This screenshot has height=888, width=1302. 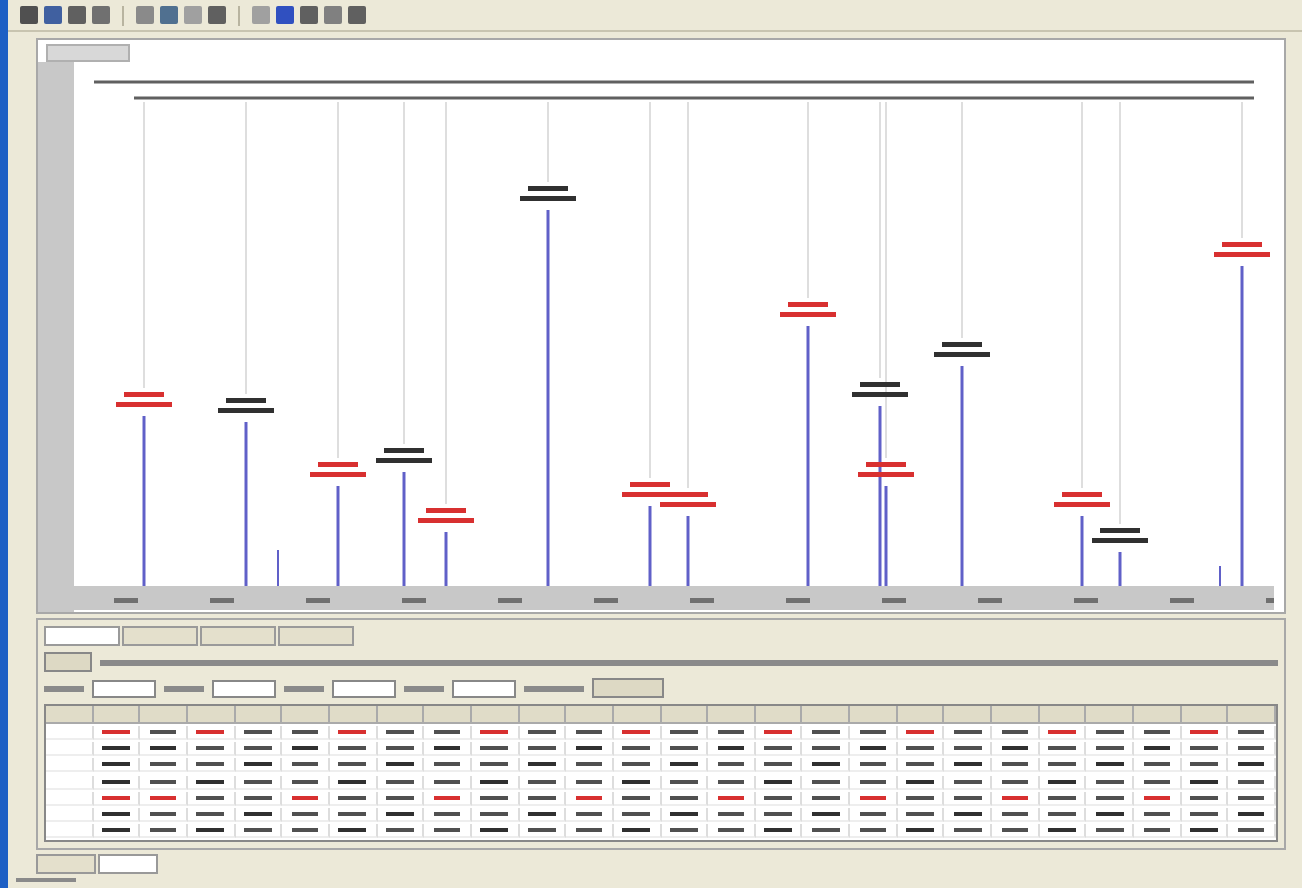 I want to click on window-tab, so click(x=88, y=53).